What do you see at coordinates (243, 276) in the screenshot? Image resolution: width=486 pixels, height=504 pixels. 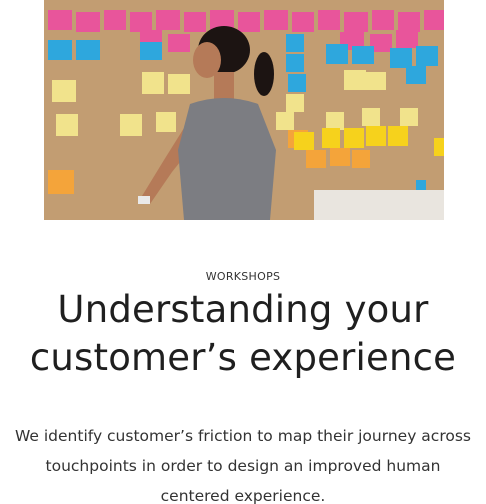 I see `section-eyebrow: WORKSHOPS` at bounding box center [243, 276].